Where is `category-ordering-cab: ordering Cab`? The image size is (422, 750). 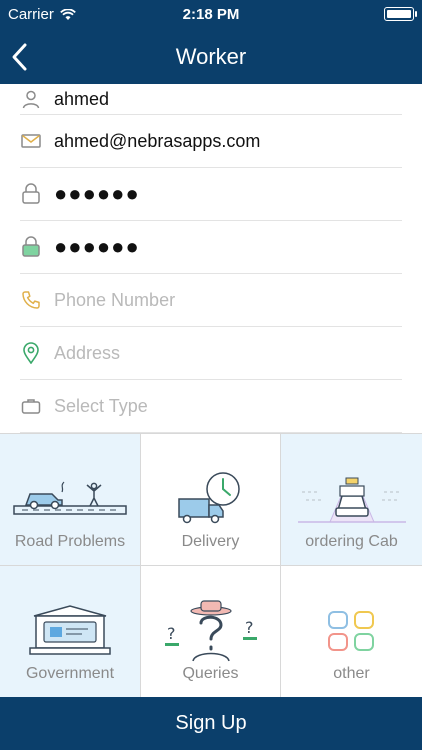
category-ordering-cab: ordering Cab is located at coordinates (351, 500).